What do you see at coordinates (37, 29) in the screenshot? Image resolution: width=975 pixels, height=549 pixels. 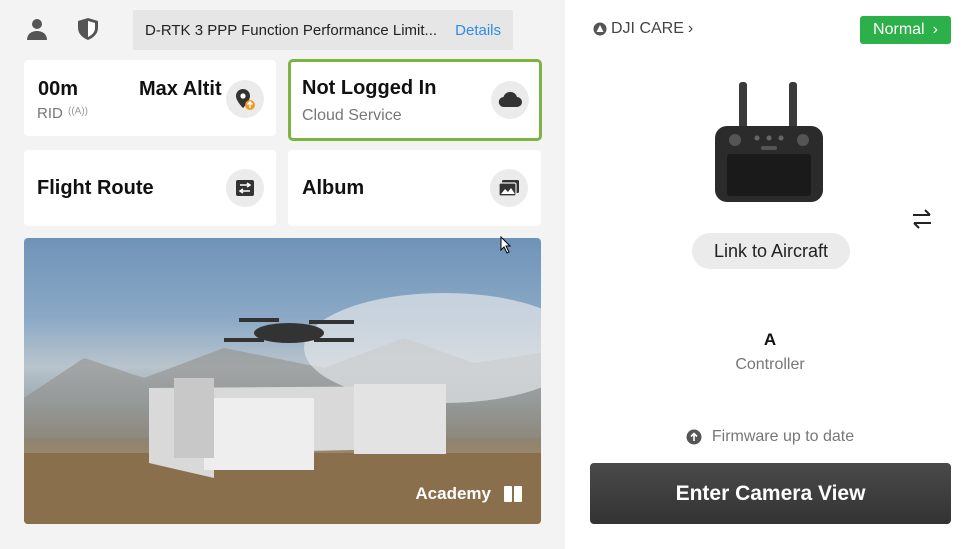 I see `user-icon` at bounding box center [37, 29].